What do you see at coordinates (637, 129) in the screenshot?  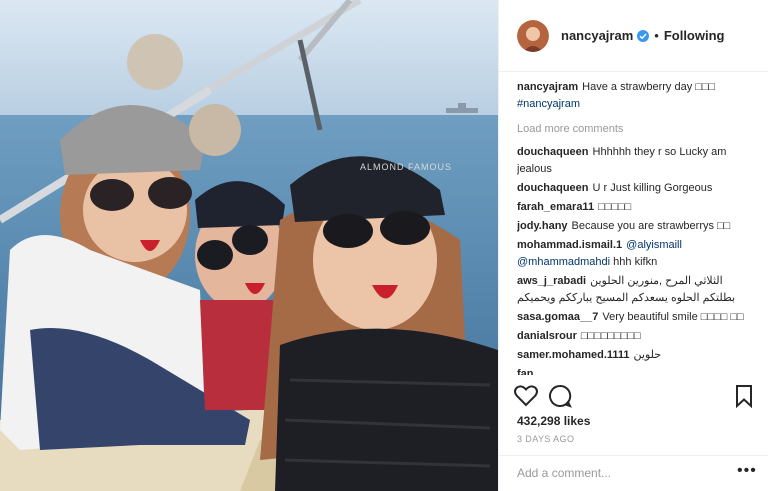 I see `load-more-comments: Load more comments` at bounding box center [637, 129].